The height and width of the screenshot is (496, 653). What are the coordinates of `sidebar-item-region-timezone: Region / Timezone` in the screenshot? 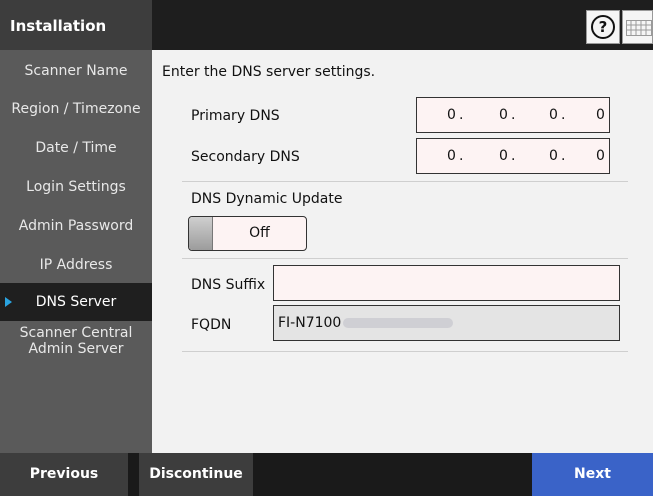 It's located at (76, 109).